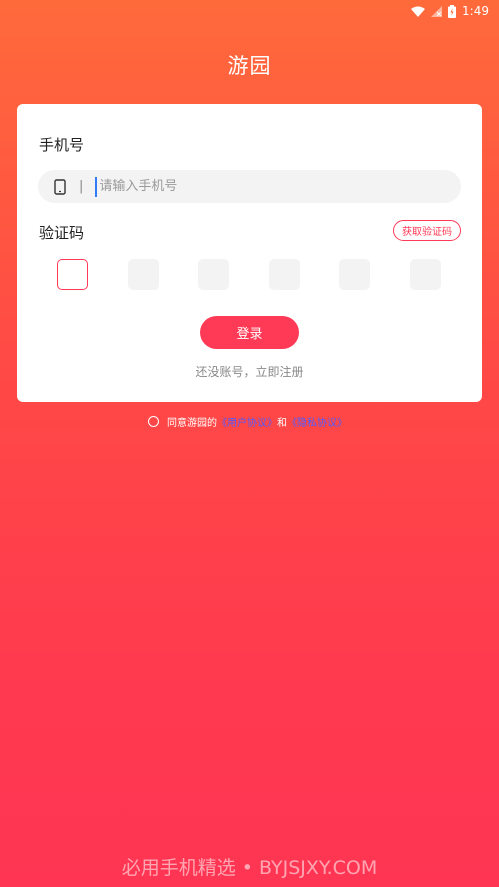 Image resolution: width=499 pixels, height=887 pixels. Describe the element at coordinates (437, 11) in the screenshot. I see `no-signal-icon` at that location.